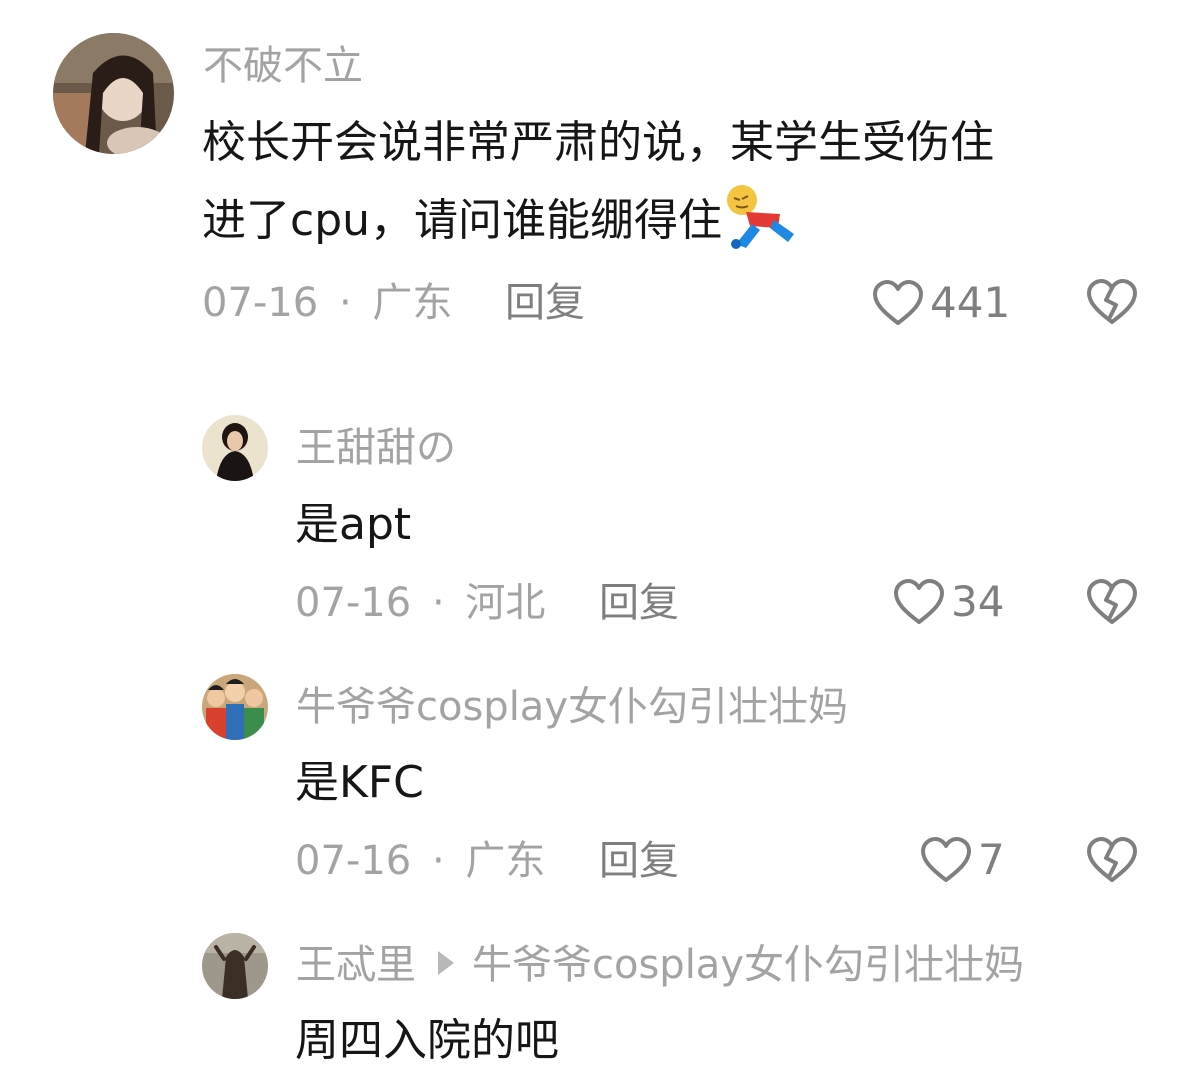 The height and width of the screenshot is (1084, 1179). Describe the element at coordinates (948, 602) in the screenshot. I see `like-button: 34` at that location.